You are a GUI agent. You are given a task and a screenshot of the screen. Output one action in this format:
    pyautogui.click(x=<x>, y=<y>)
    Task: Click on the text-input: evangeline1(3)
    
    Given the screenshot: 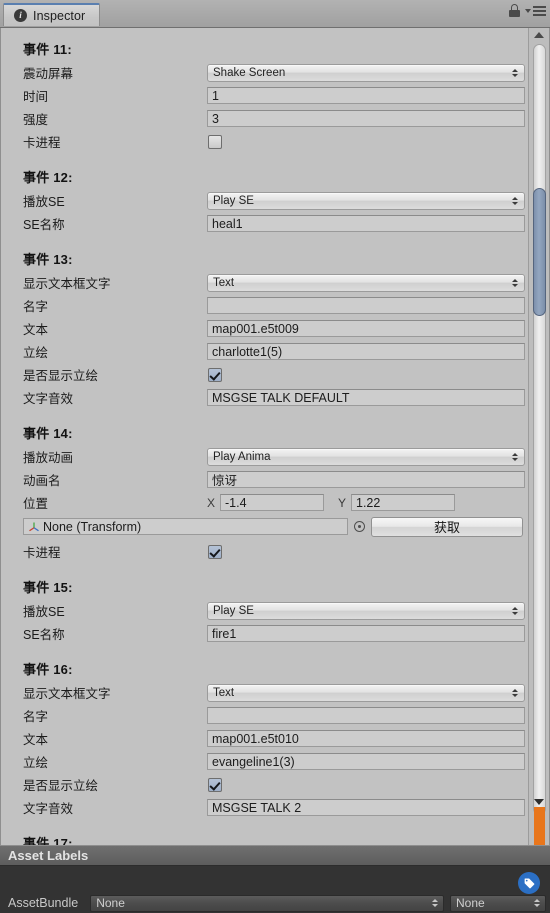 What is the action you would take?
    pyautogui.click(x=366, y=761)
    